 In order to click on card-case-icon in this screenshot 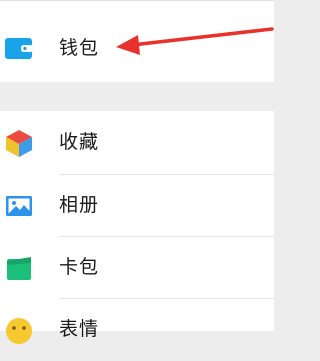, I will do `click(19, 268)`.